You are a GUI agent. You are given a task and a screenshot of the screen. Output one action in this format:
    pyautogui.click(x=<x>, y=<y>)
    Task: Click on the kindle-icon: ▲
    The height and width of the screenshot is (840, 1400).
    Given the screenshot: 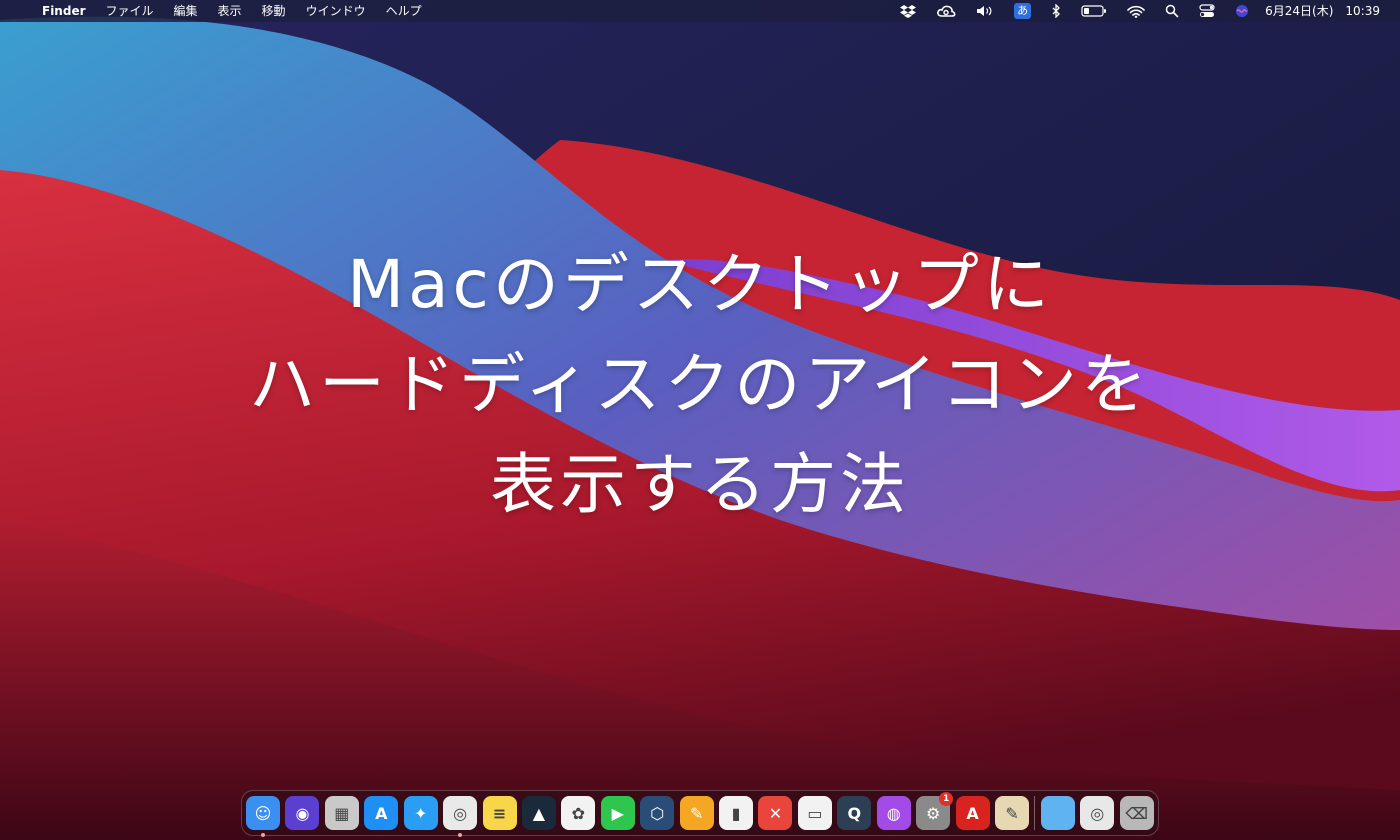 What is the action you would take?
    pyautogui.click(x=538, y=813)
    